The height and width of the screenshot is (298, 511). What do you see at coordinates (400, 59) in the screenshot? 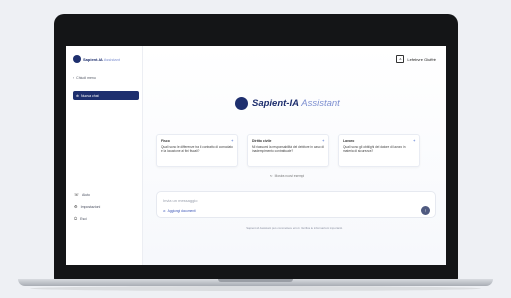
I see `user-avatar: A` at bounding box center [400, 59].